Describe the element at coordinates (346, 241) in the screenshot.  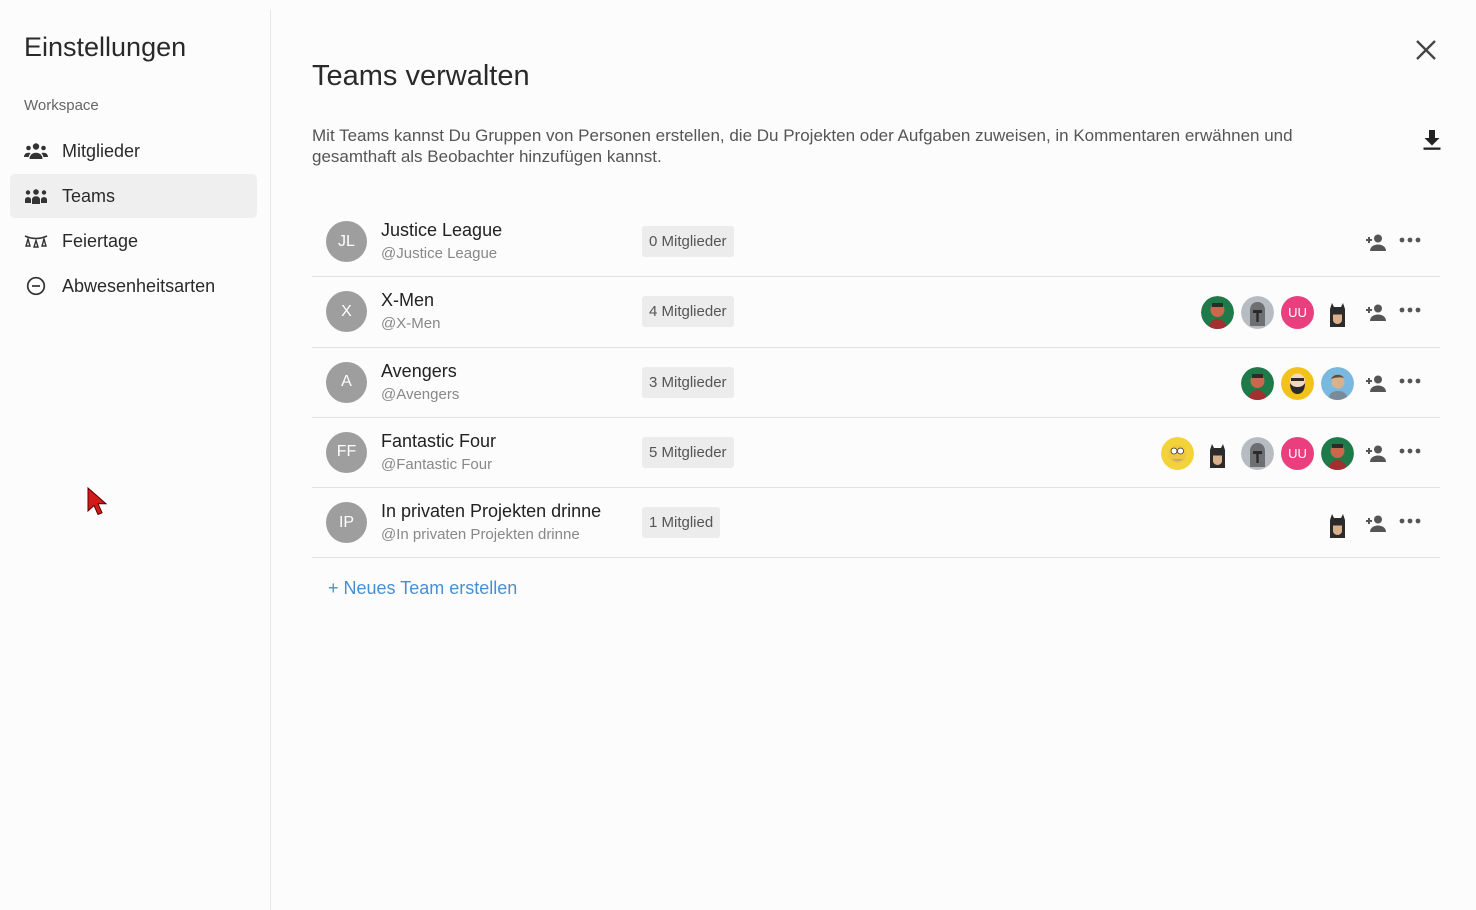
I see `team-avatar: JL` at that location.